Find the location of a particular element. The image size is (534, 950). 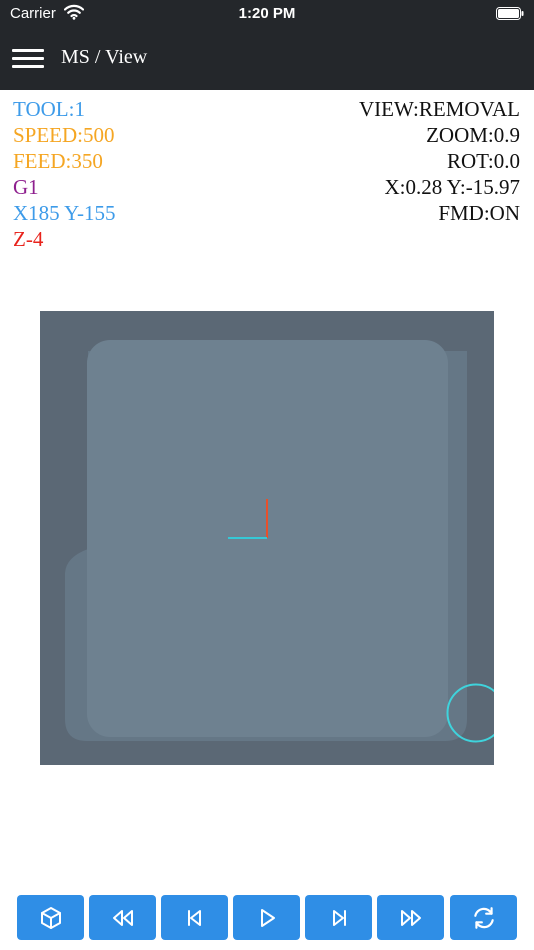

rotation-readout: ROT:0.0 is located at coordinates (483, 161).